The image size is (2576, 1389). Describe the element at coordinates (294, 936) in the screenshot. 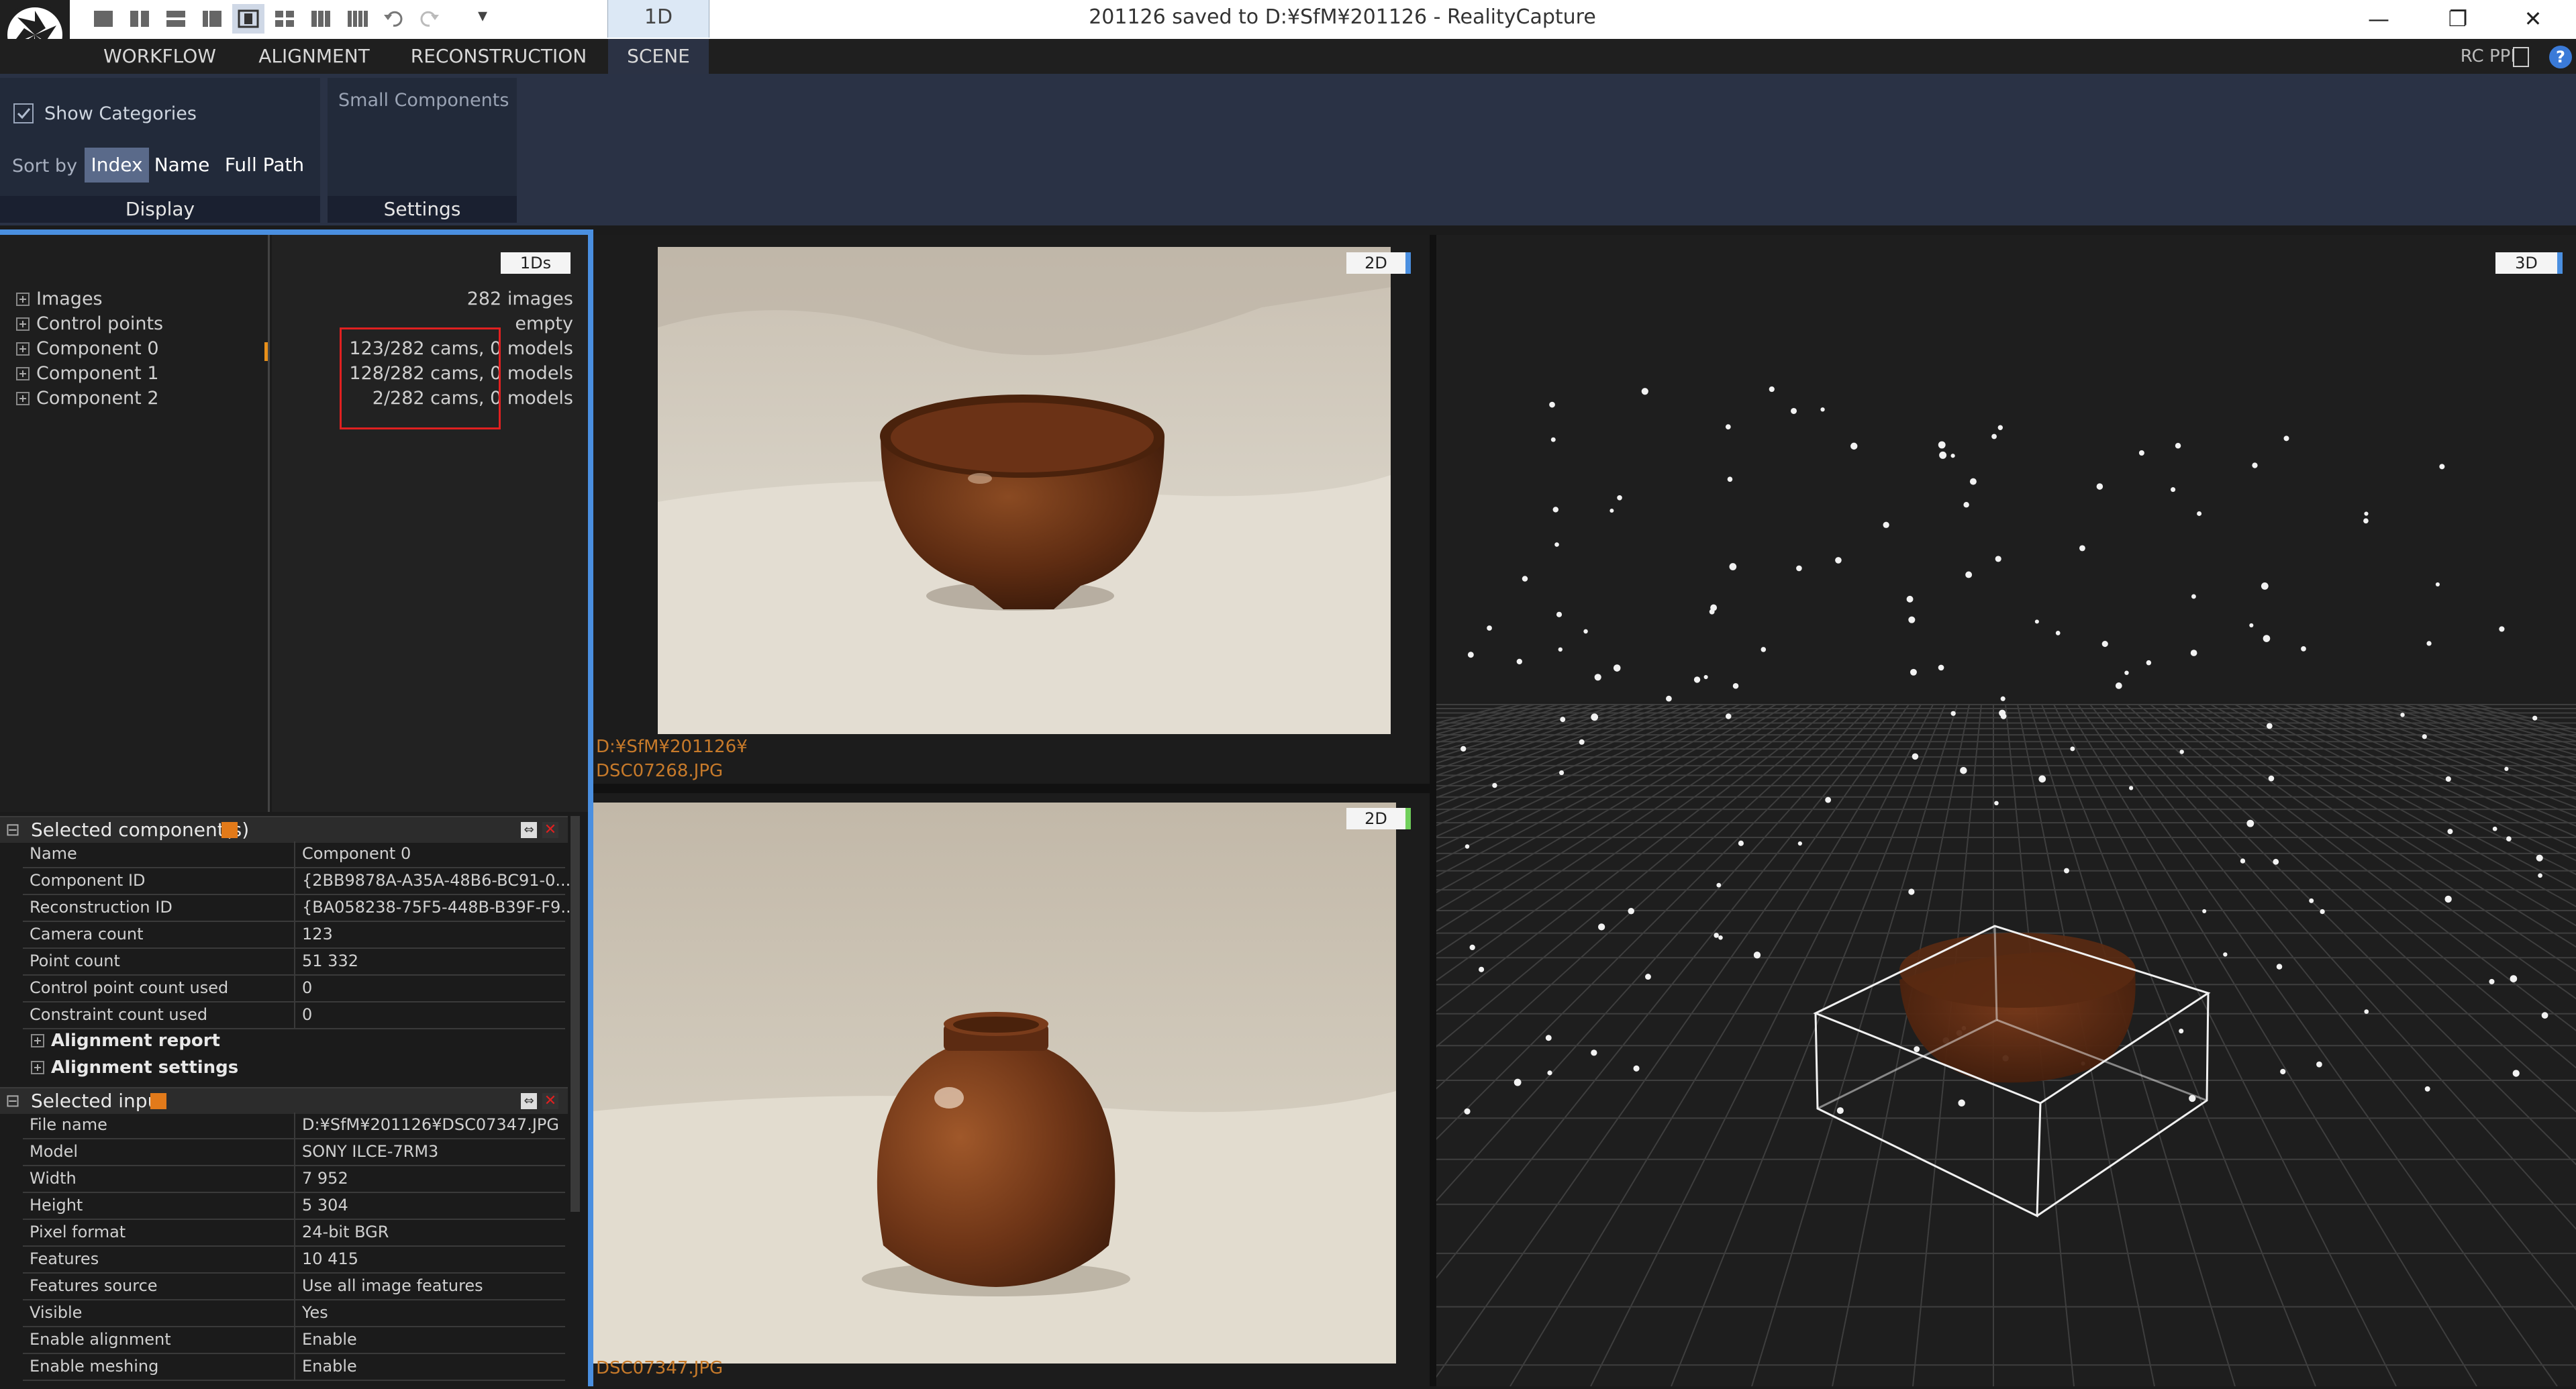

I see `property-row-camera-count: Camera count 123` at that location.